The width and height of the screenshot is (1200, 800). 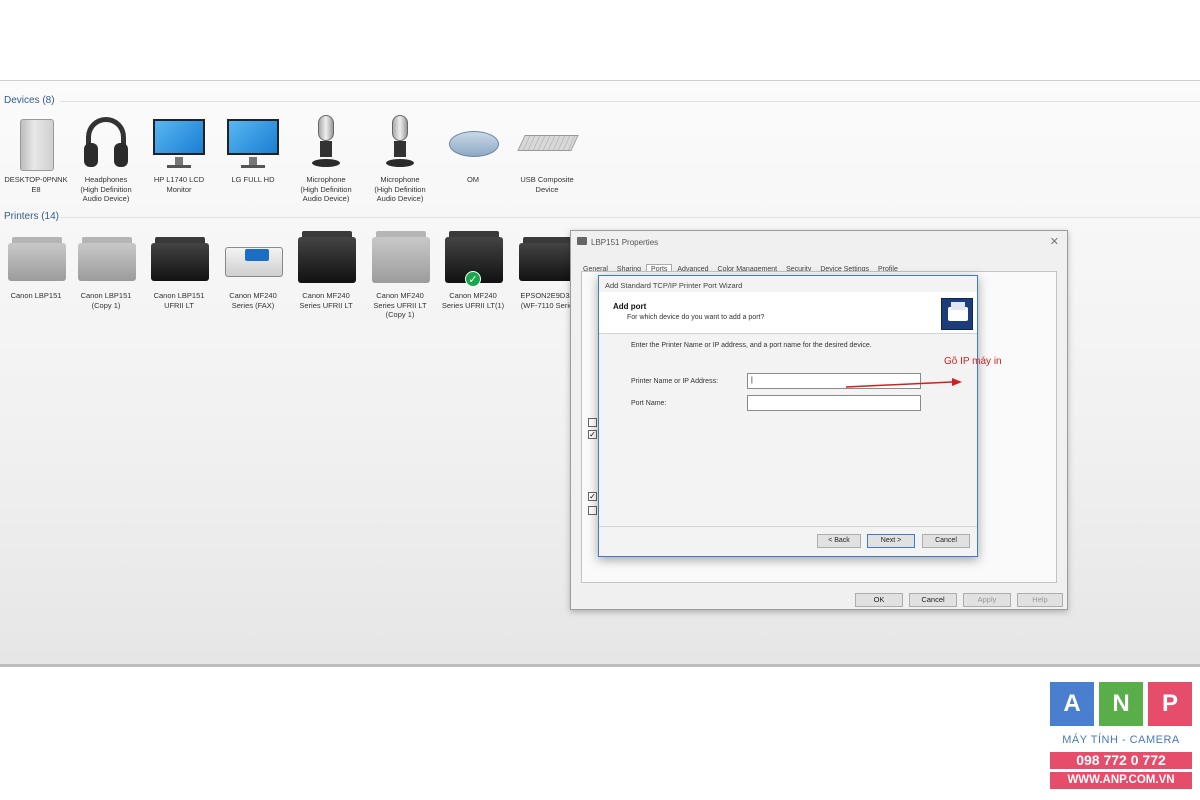 What do you see at coordinates (253, 259) in the screenshot?
I see `fax-printer-icon` at bounding box center [253, 259].